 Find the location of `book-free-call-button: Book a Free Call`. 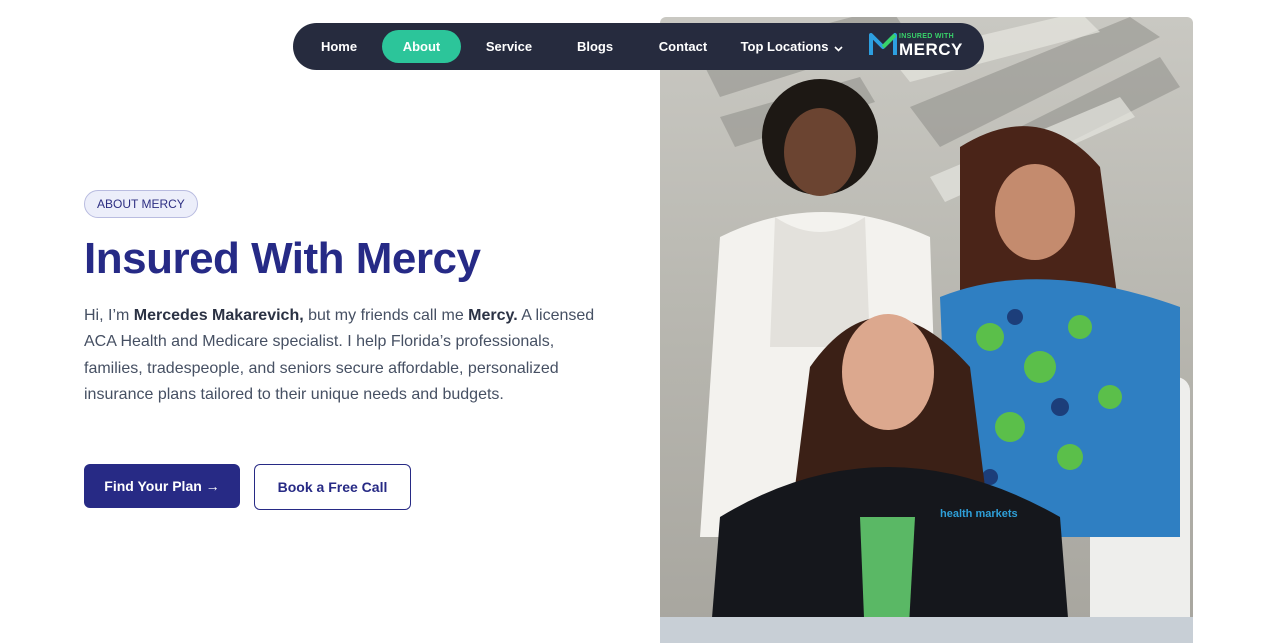

book-free-call-button: Book a Free Call is located at coordinates (332, 487).